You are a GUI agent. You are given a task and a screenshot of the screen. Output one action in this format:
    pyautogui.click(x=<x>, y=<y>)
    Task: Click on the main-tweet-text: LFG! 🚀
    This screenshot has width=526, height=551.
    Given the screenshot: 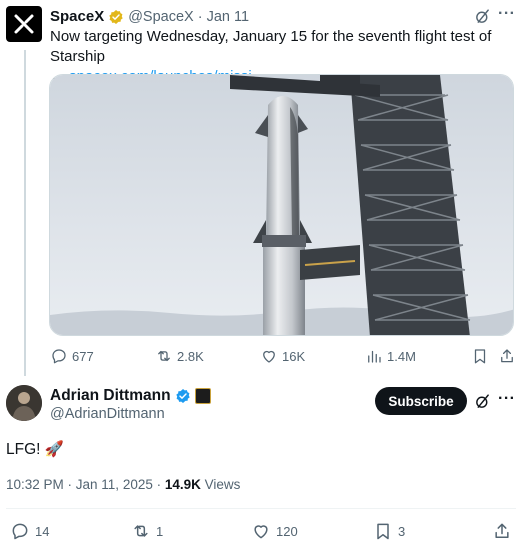 What is the action you would take?
    pyautogui.click(x=35, y=449)
    